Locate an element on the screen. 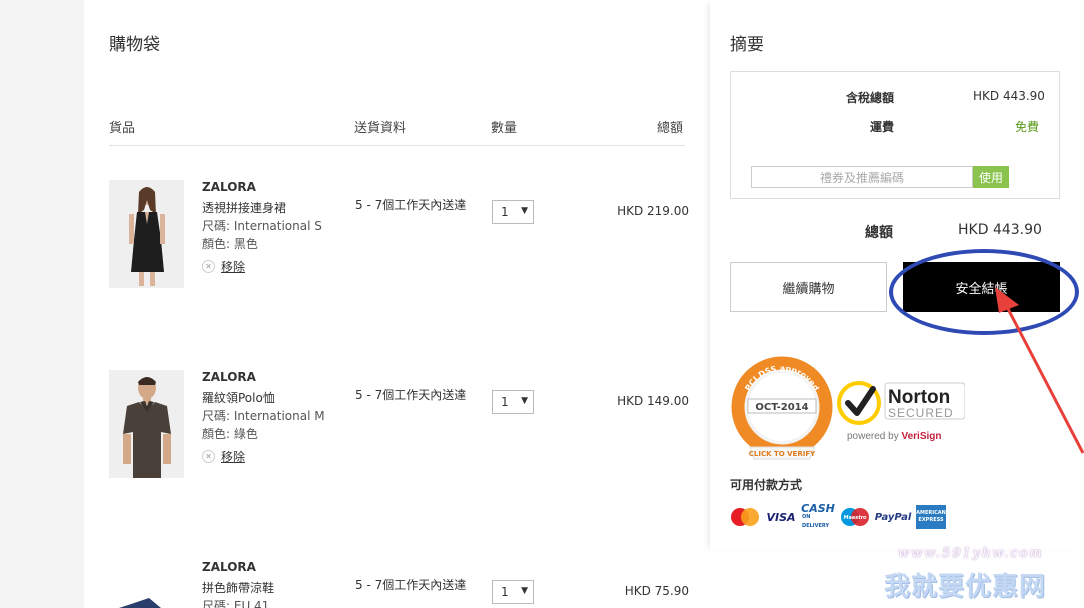  pci-verify-text: CLICK TO VERIFY is located at coordinates (782, 454).